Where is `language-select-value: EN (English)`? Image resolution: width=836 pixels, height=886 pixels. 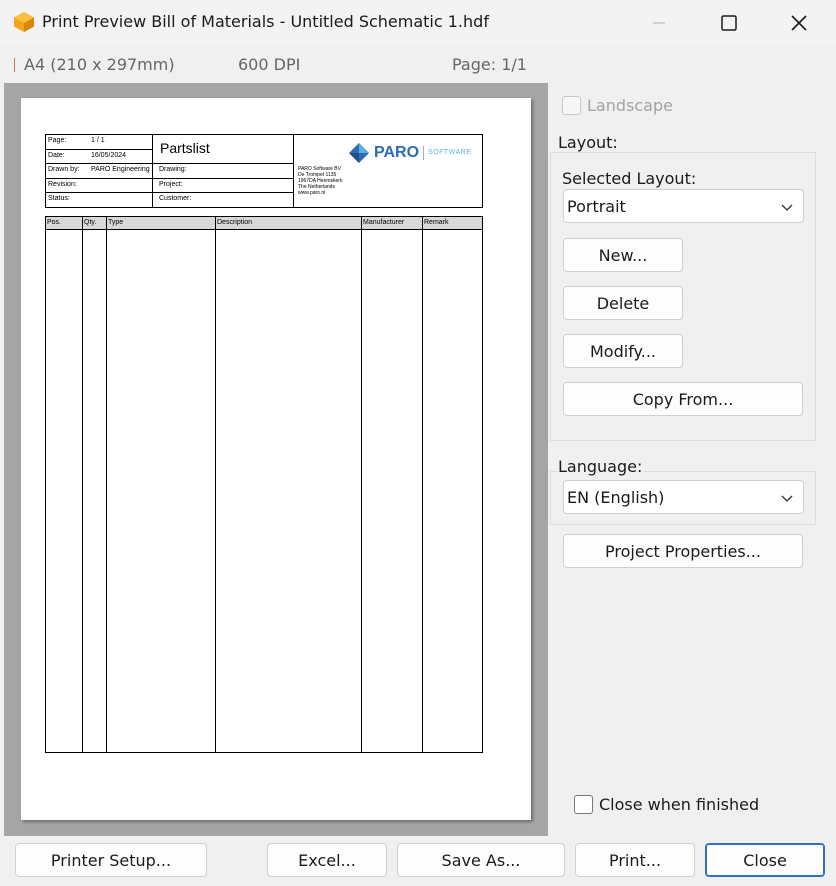 language-select-value: EN (English) is located at coordinates (616, 497).